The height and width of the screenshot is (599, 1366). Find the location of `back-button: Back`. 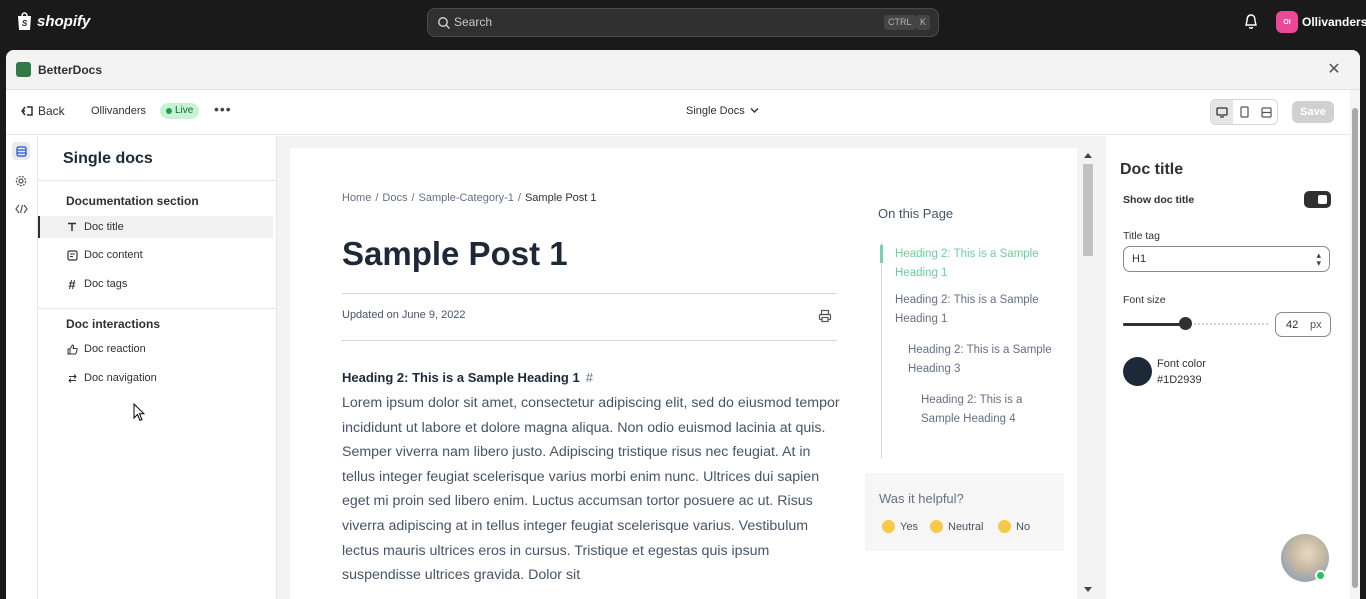

back-button: Back is located at coordinates (42, 111).